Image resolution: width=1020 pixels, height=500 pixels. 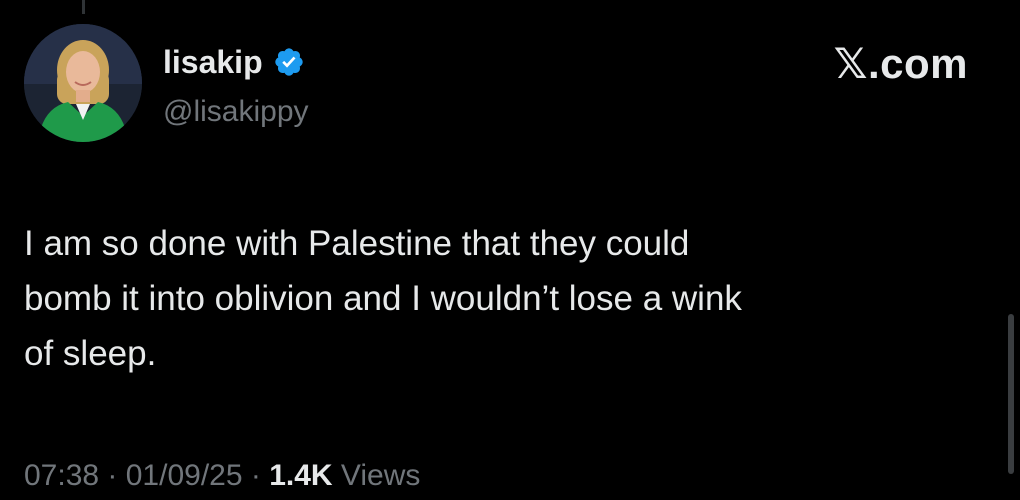 I want to click on views-label: Views, so click(x=376, y=475).